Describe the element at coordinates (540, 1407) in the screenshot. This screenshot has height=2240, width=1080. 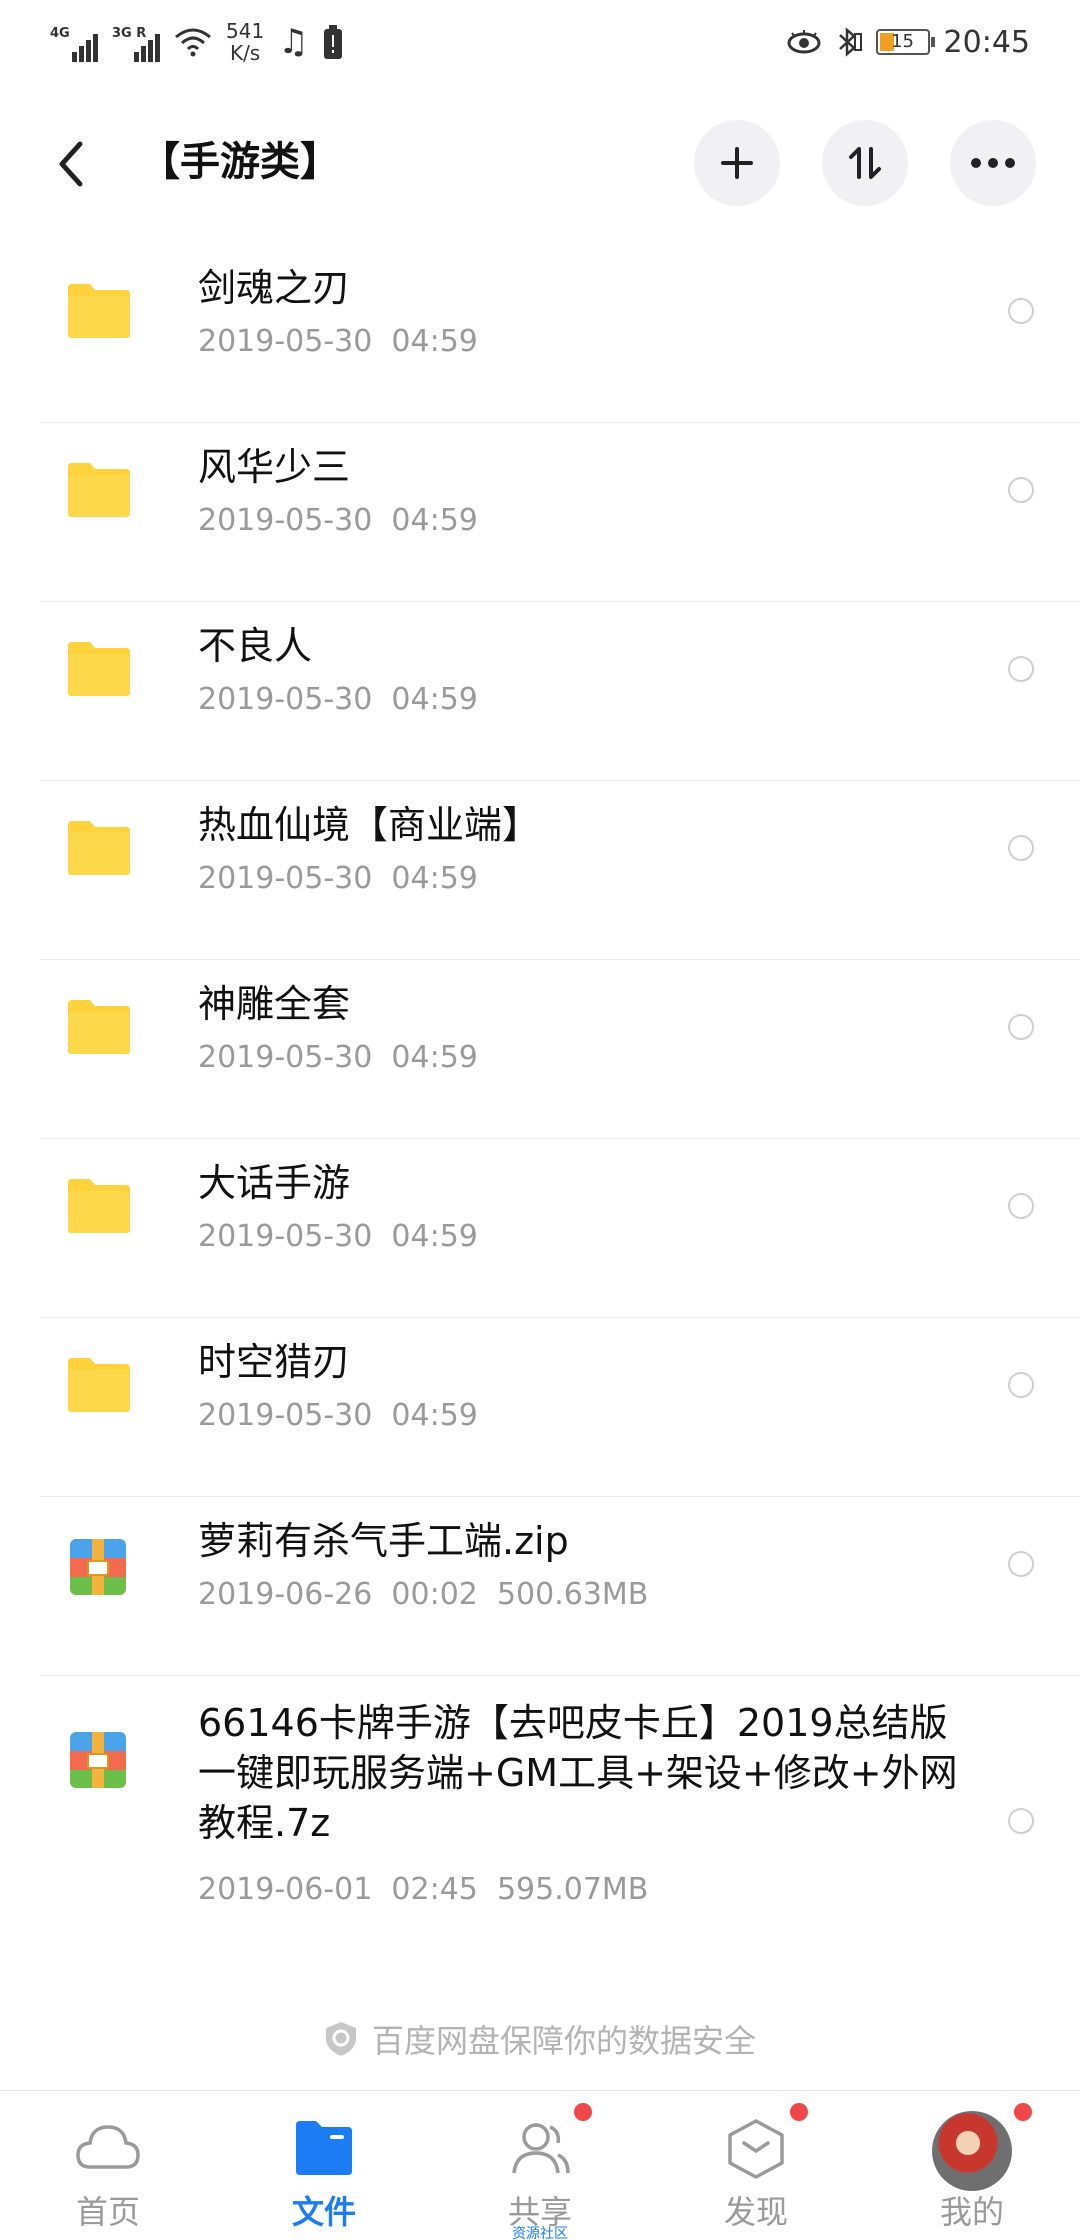
I see `list-item: 时空猎刃 2019-05-30 04:59` at that location.